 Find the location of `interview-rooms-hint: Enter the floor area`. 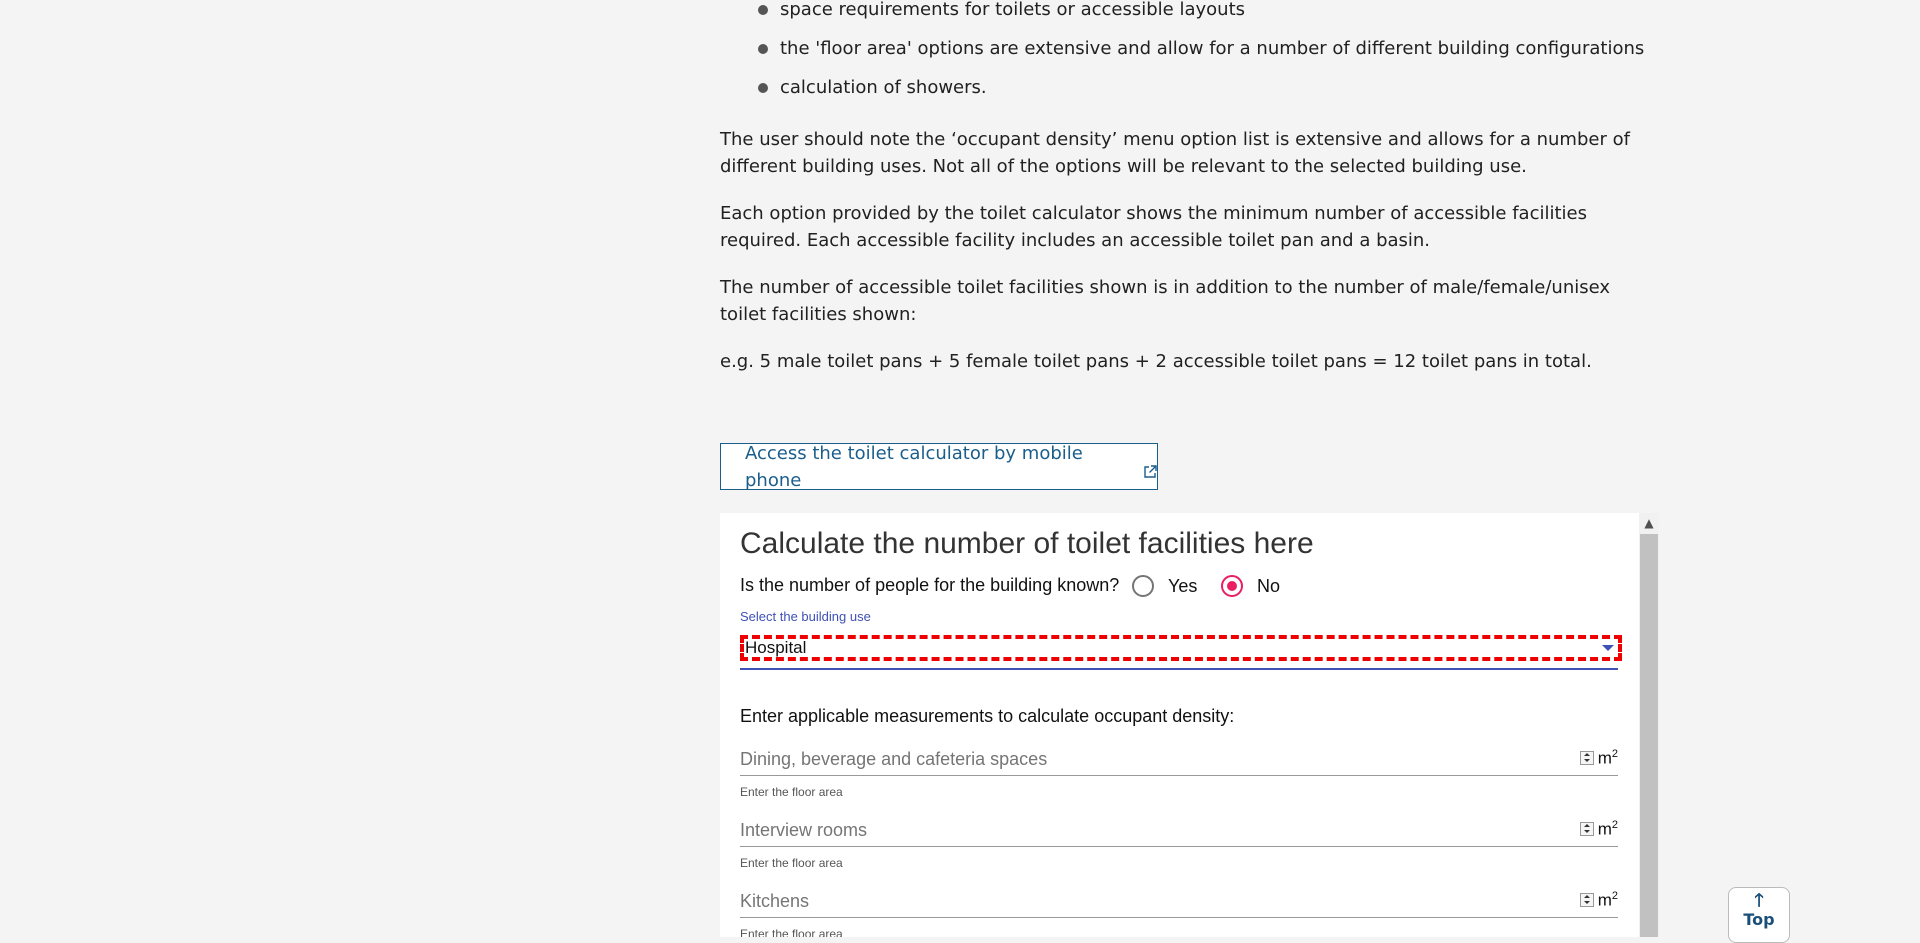

interview-rooms-hint: Enter the floor area is located at coordinates (791, 863).